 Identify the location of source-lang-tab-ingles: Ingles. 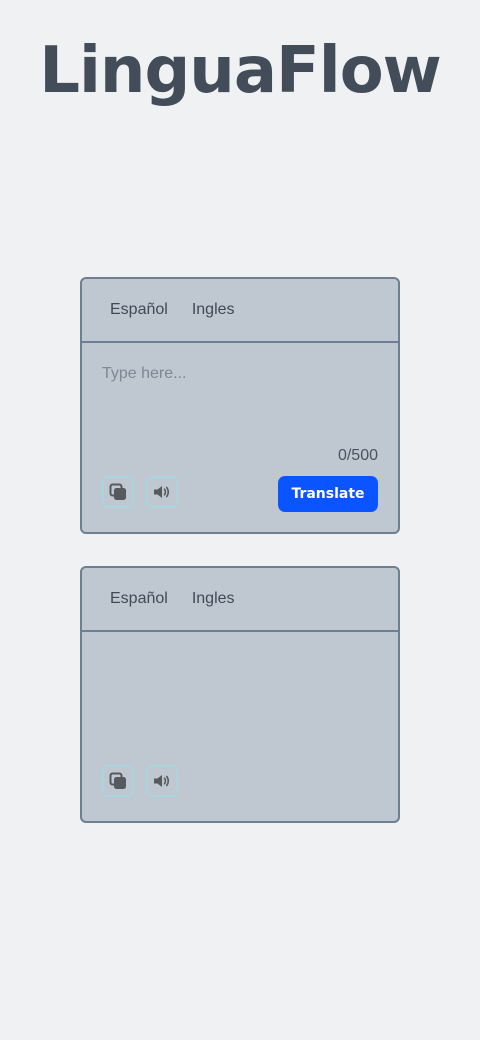
(213, 310).